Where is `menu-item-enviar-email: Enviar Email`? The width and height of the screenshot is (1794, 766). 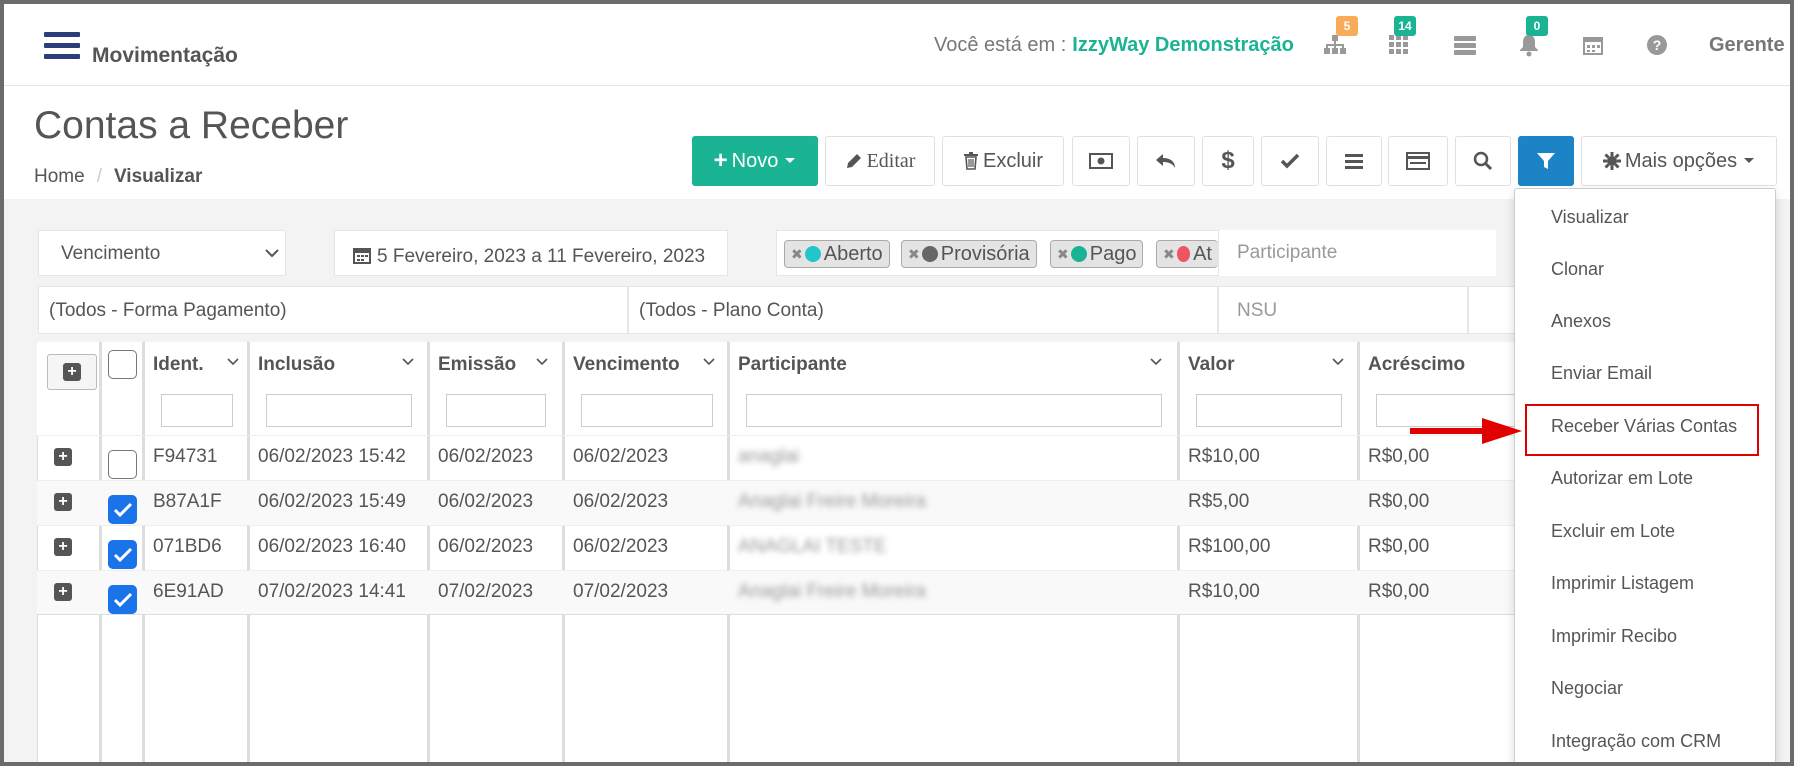 menu-item-enviar-email: Enviar Email is located at coordinates (1601, 373).